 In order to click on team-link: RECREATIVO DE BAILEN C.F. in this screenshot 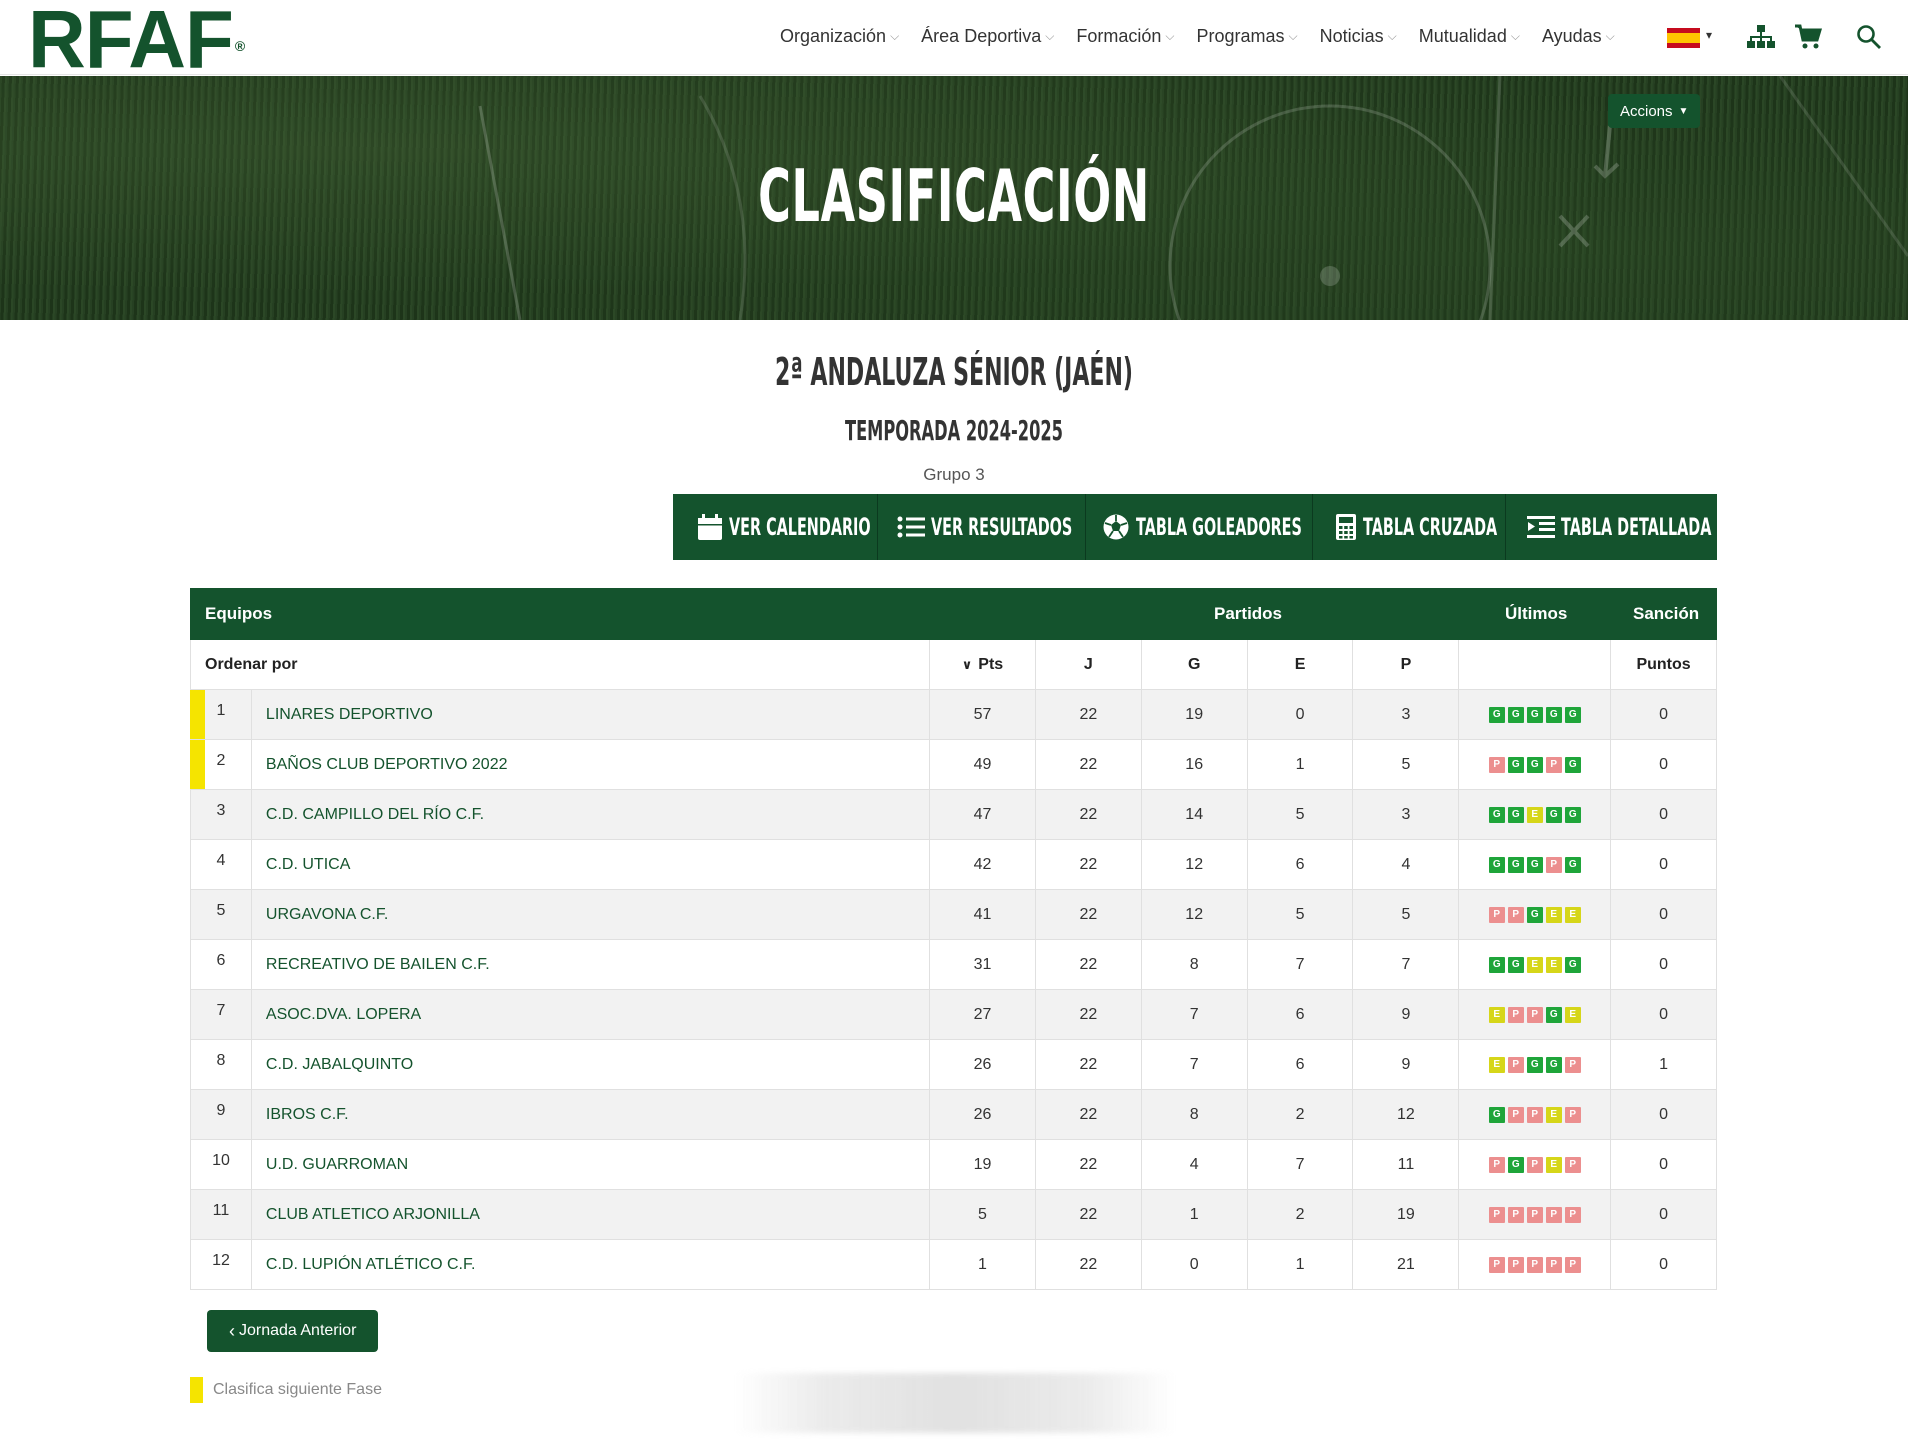, I will do `click(589, 964)`.